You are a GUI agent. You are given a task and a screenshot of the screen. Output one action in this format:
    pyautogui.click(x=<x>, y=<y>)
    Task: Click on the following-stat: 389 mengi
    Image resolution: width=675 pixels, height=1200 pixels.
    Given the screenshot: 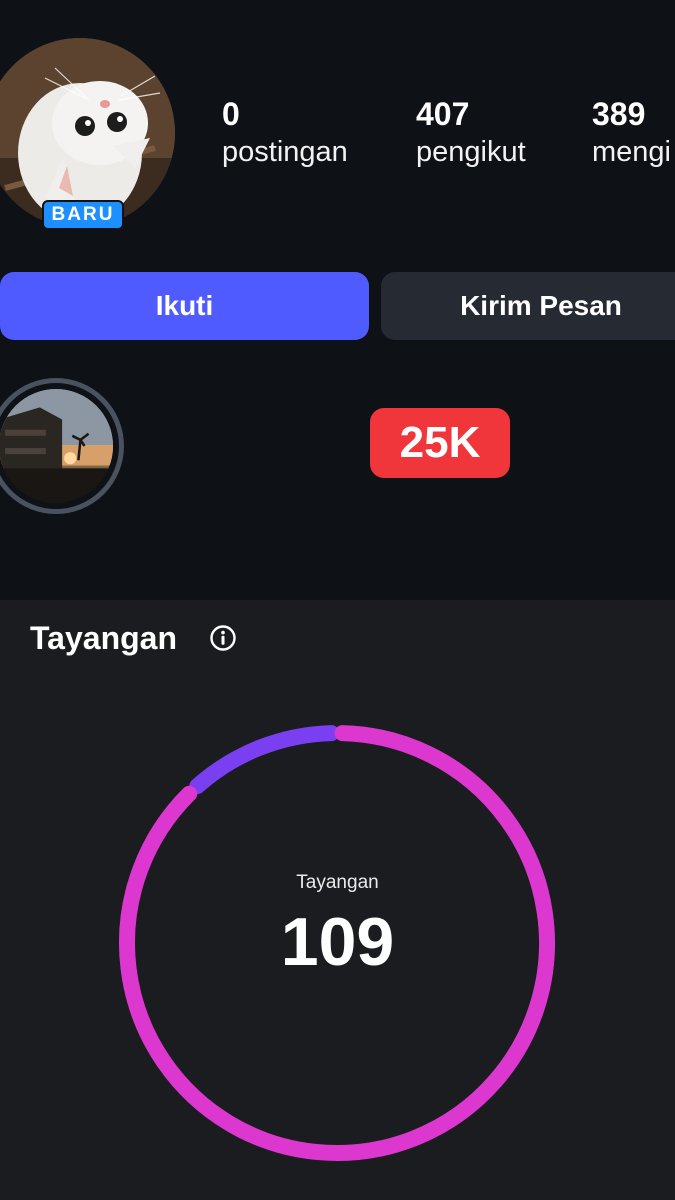 What is the action you would take?
    pyautogui.click(x=631, y=134)
    